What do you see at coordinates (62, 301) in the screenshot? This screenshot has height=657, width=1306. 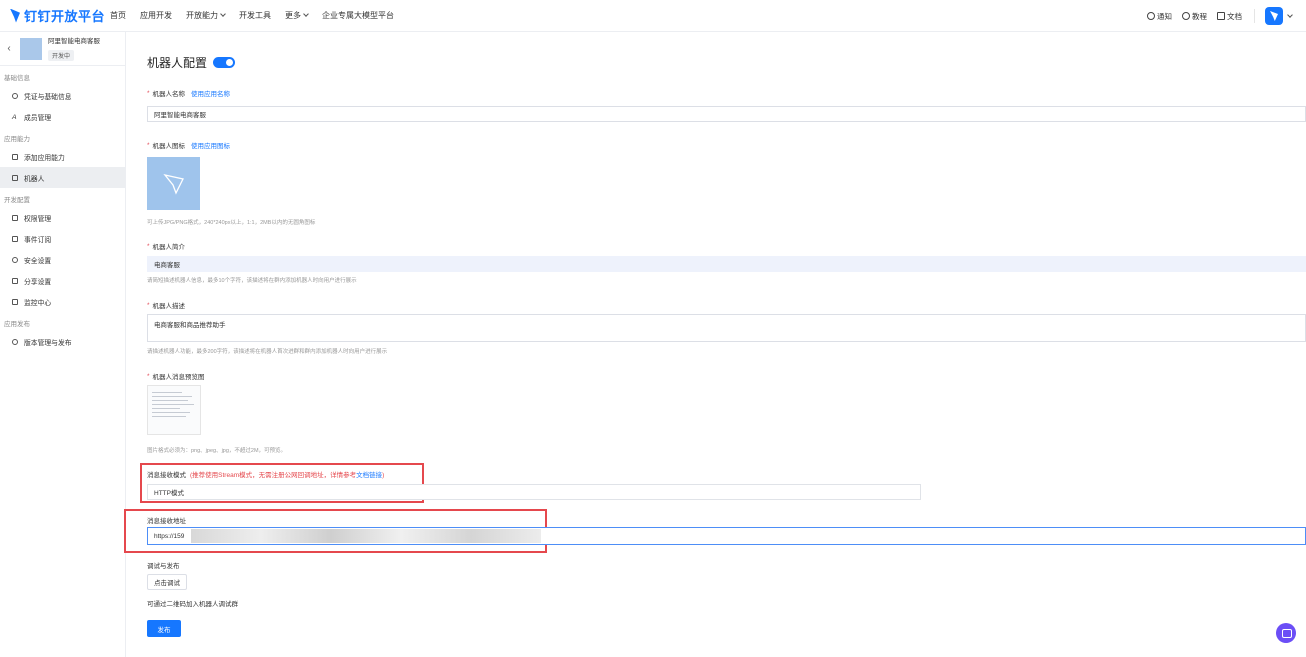 I see `sidebar-item-monitor: 监控中心` at bounding box center [62, 301].